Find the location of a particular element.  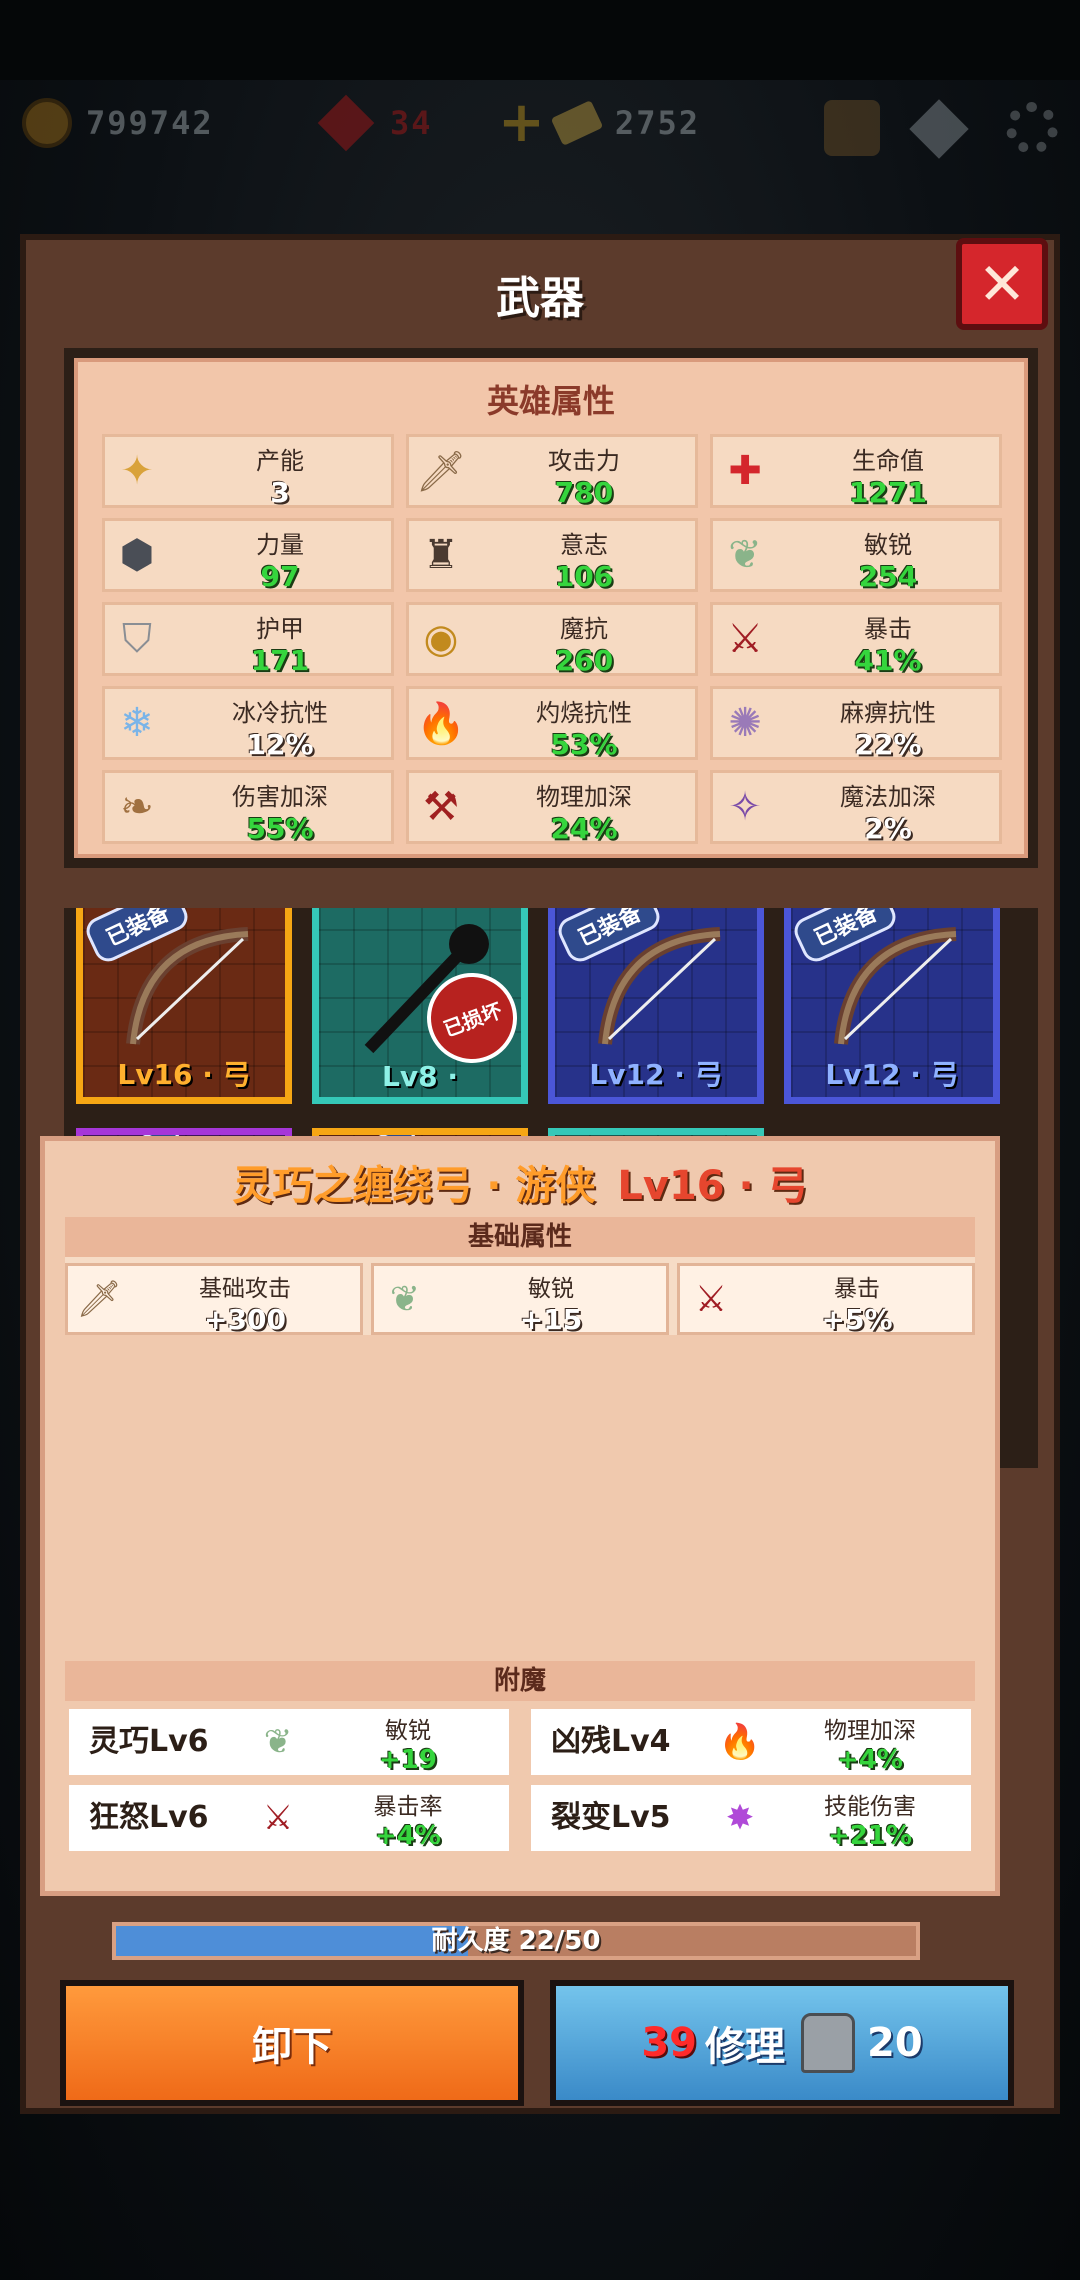

settings-gear-icon is located at coordinates (1032, 128).